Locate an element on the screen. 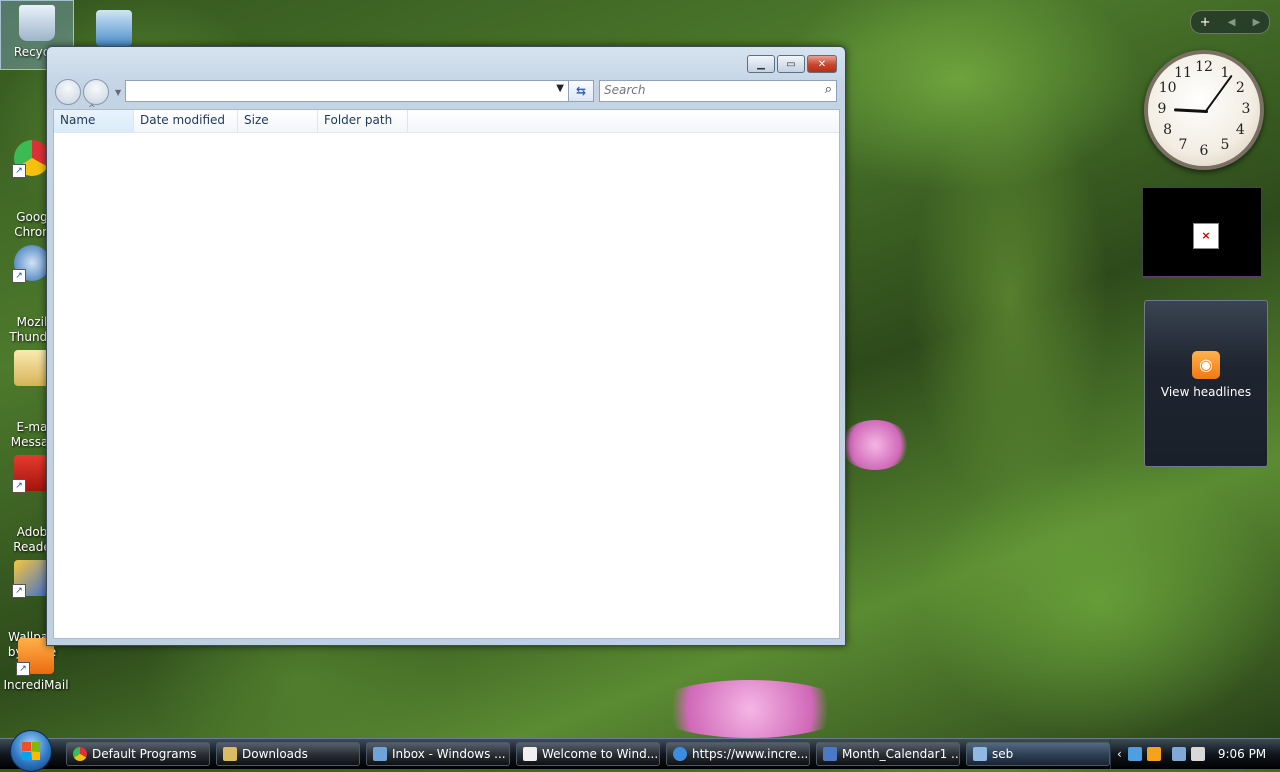 This screenshot has width=1280, height=772. warning-tray-icon is located at coordinates (1153, 754).